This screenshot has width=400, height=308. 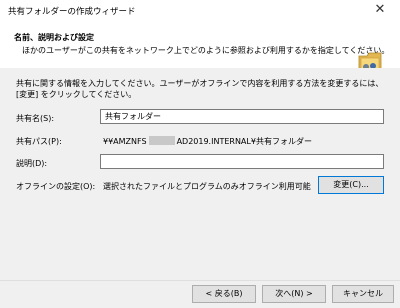 What do you see at coordinates (72, 12) in the screenshot?
I see `window-title: 共有フォルダーの作成ウィザード` at bounding box center [72, 12].